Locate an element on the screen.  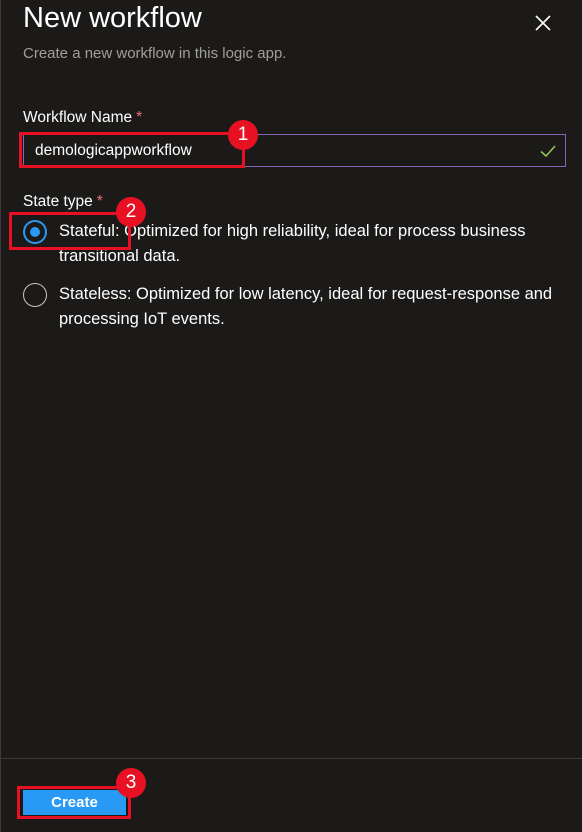
callout-badge-3: 3 is located at coordinates (131, 783).